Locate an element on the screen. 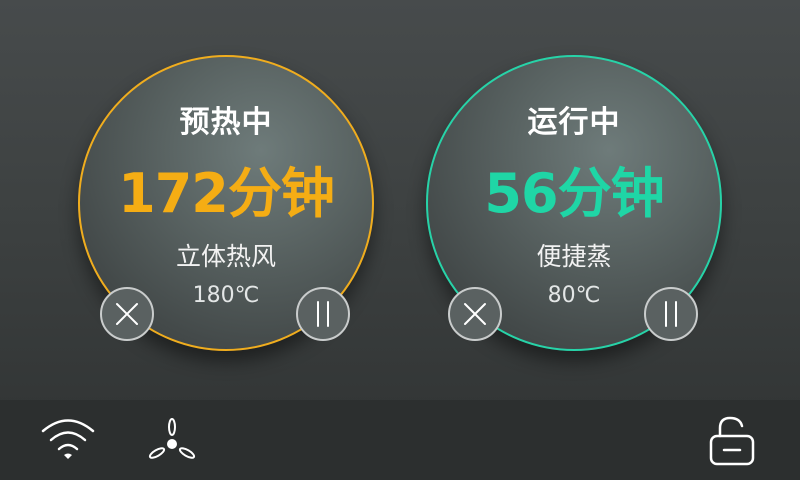 The height and width of the screenshot is (480, 800). remaining-time: 56分钟 is located at coordinates (574, 193).